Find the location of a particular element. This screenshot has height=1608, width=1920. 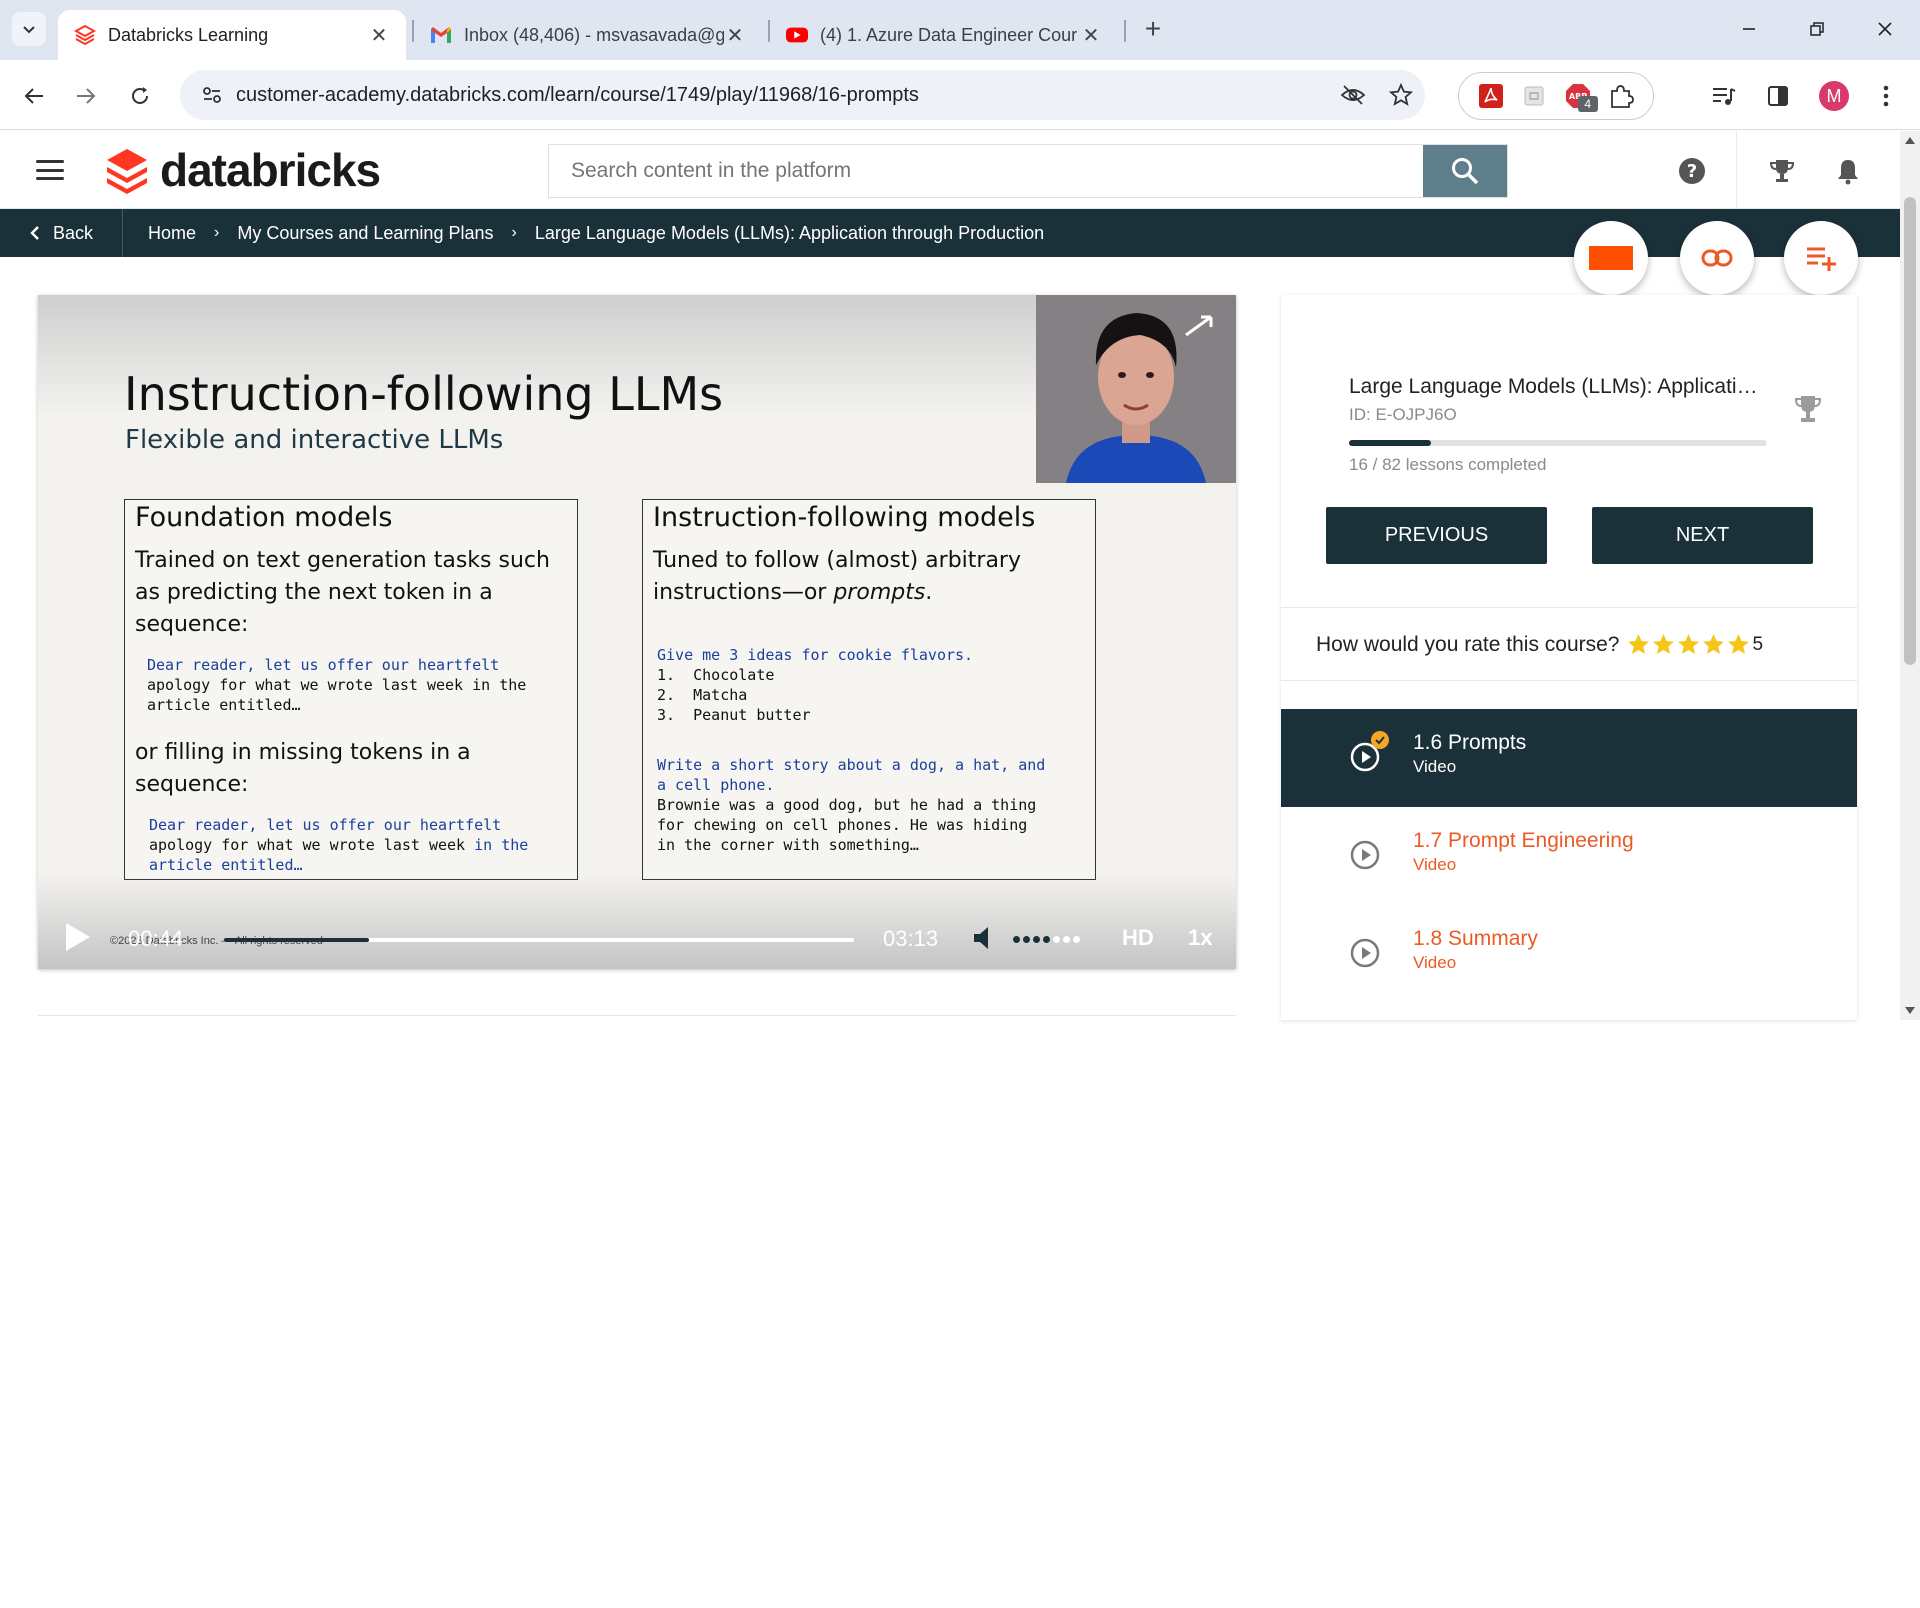

search-button is located at coordinates (1465, 171).